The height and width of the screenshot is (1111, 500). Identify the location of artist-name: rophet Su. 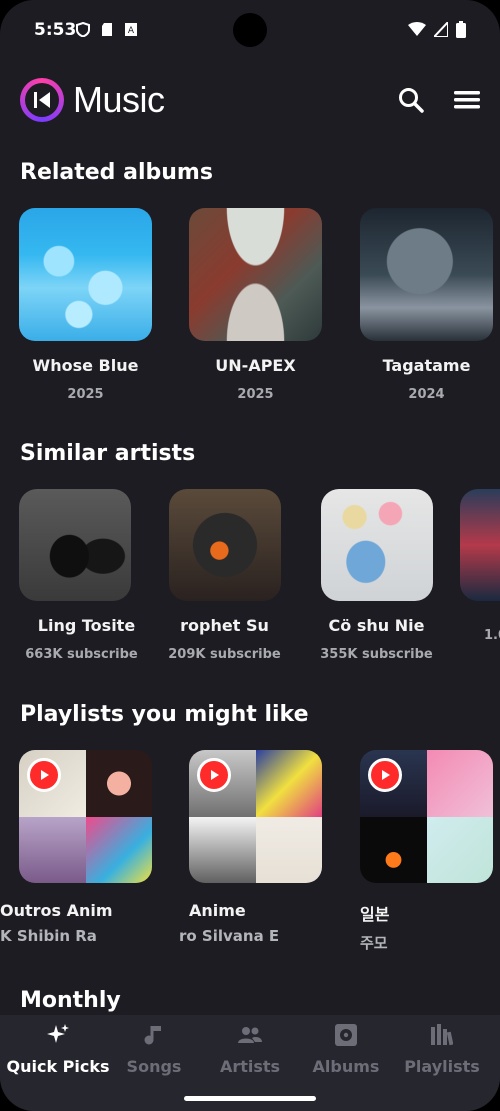
(224, 625).